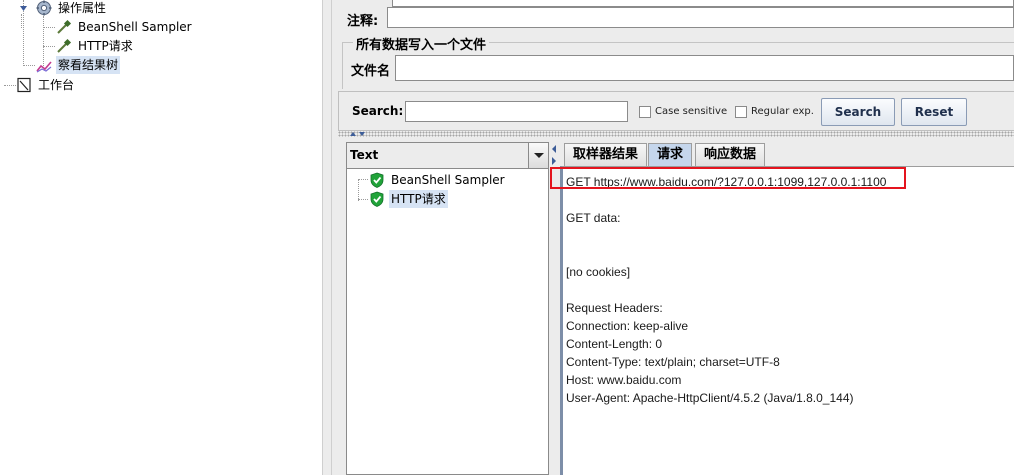 The image size is (1014, 475). Describe the element at coordinates (673, 362) in the screenshot. I see `request-text-line: Content-Type: text/plain; charset=UTF-8` at that location.